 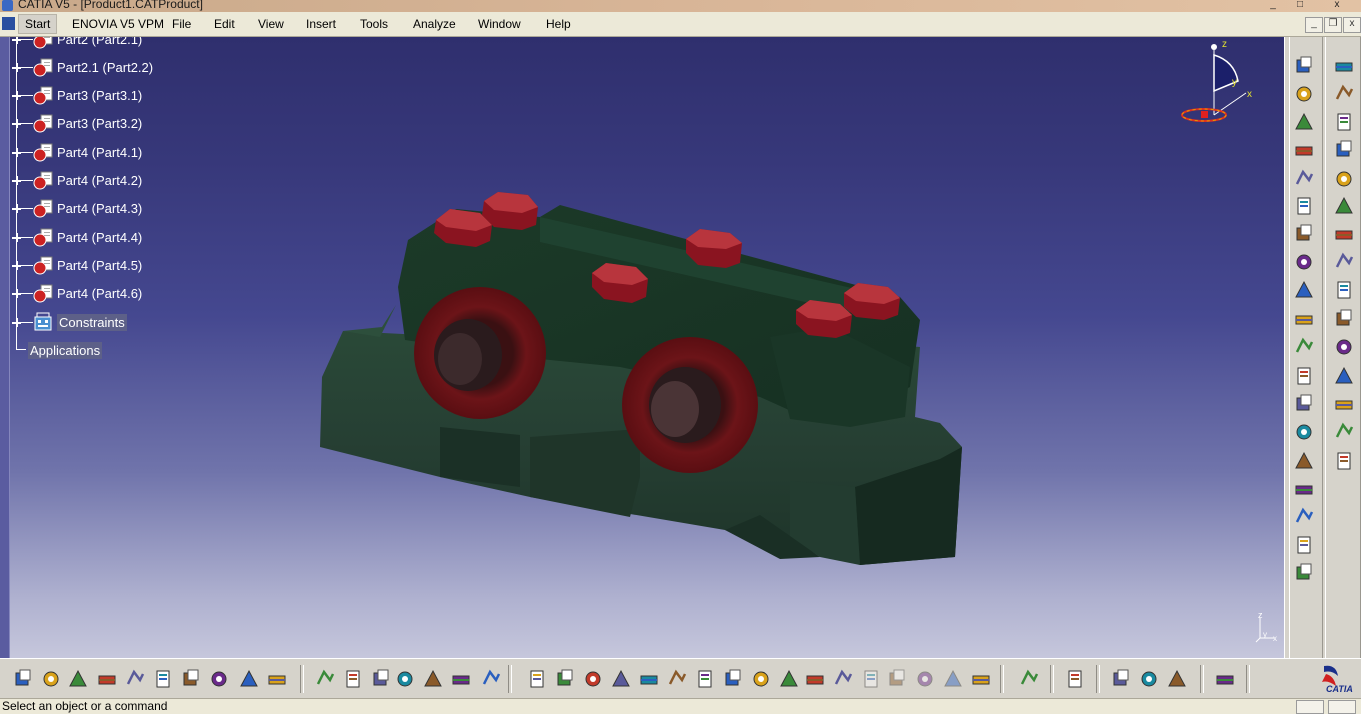 I want to click on undo-icon, so click(x=219, y=679).